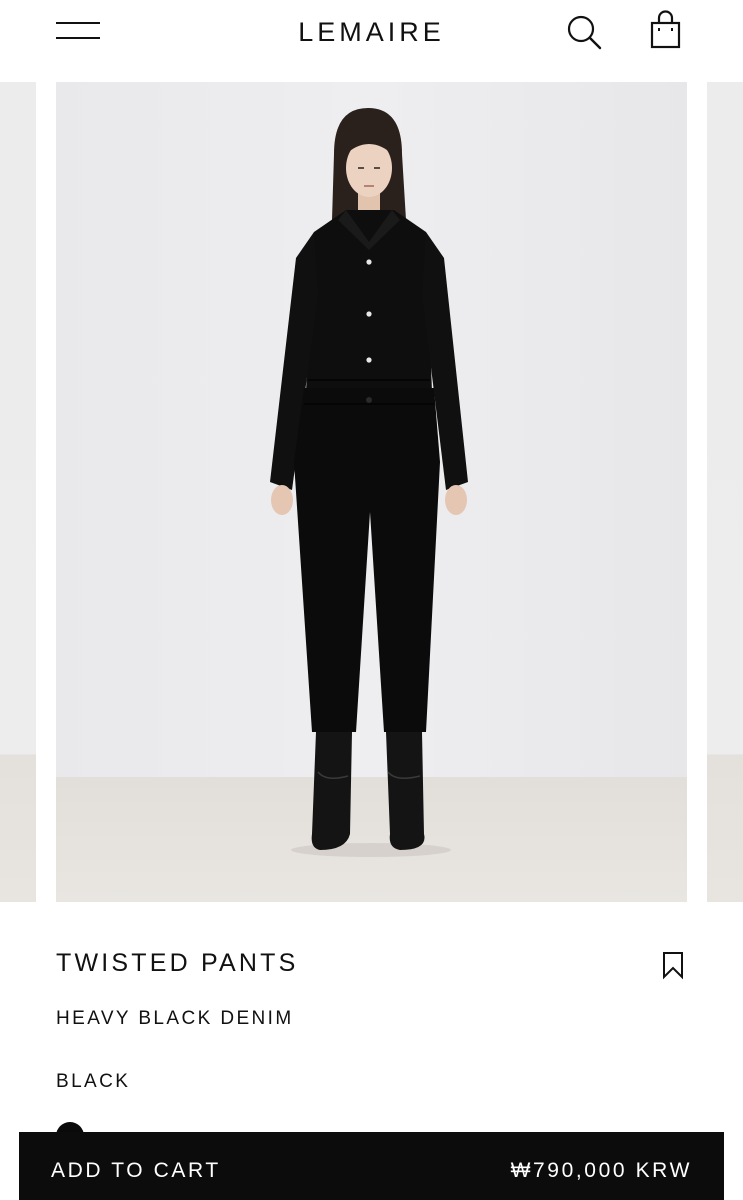  I want to click on brand-logo: LEMAIRE, so click(371, 32).